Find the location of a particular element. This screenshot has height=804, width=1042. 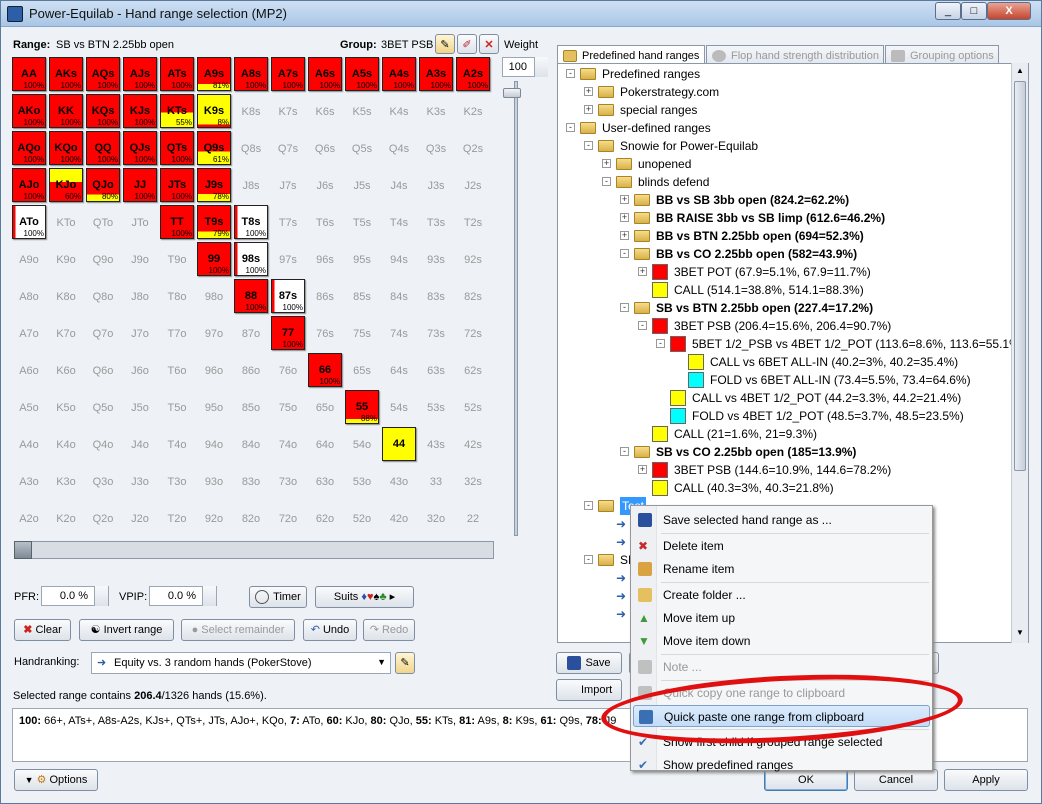

hand-cell-QTs: QTs 100% is located at coordinates (177, 148).